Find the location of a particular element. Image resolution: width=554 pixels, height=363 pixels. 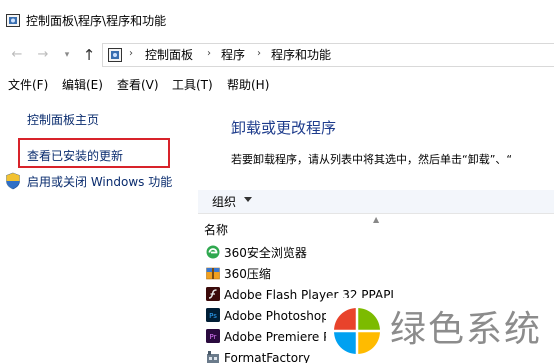

program-name: Adobe Photoshop is located at coordinates (276, 316).